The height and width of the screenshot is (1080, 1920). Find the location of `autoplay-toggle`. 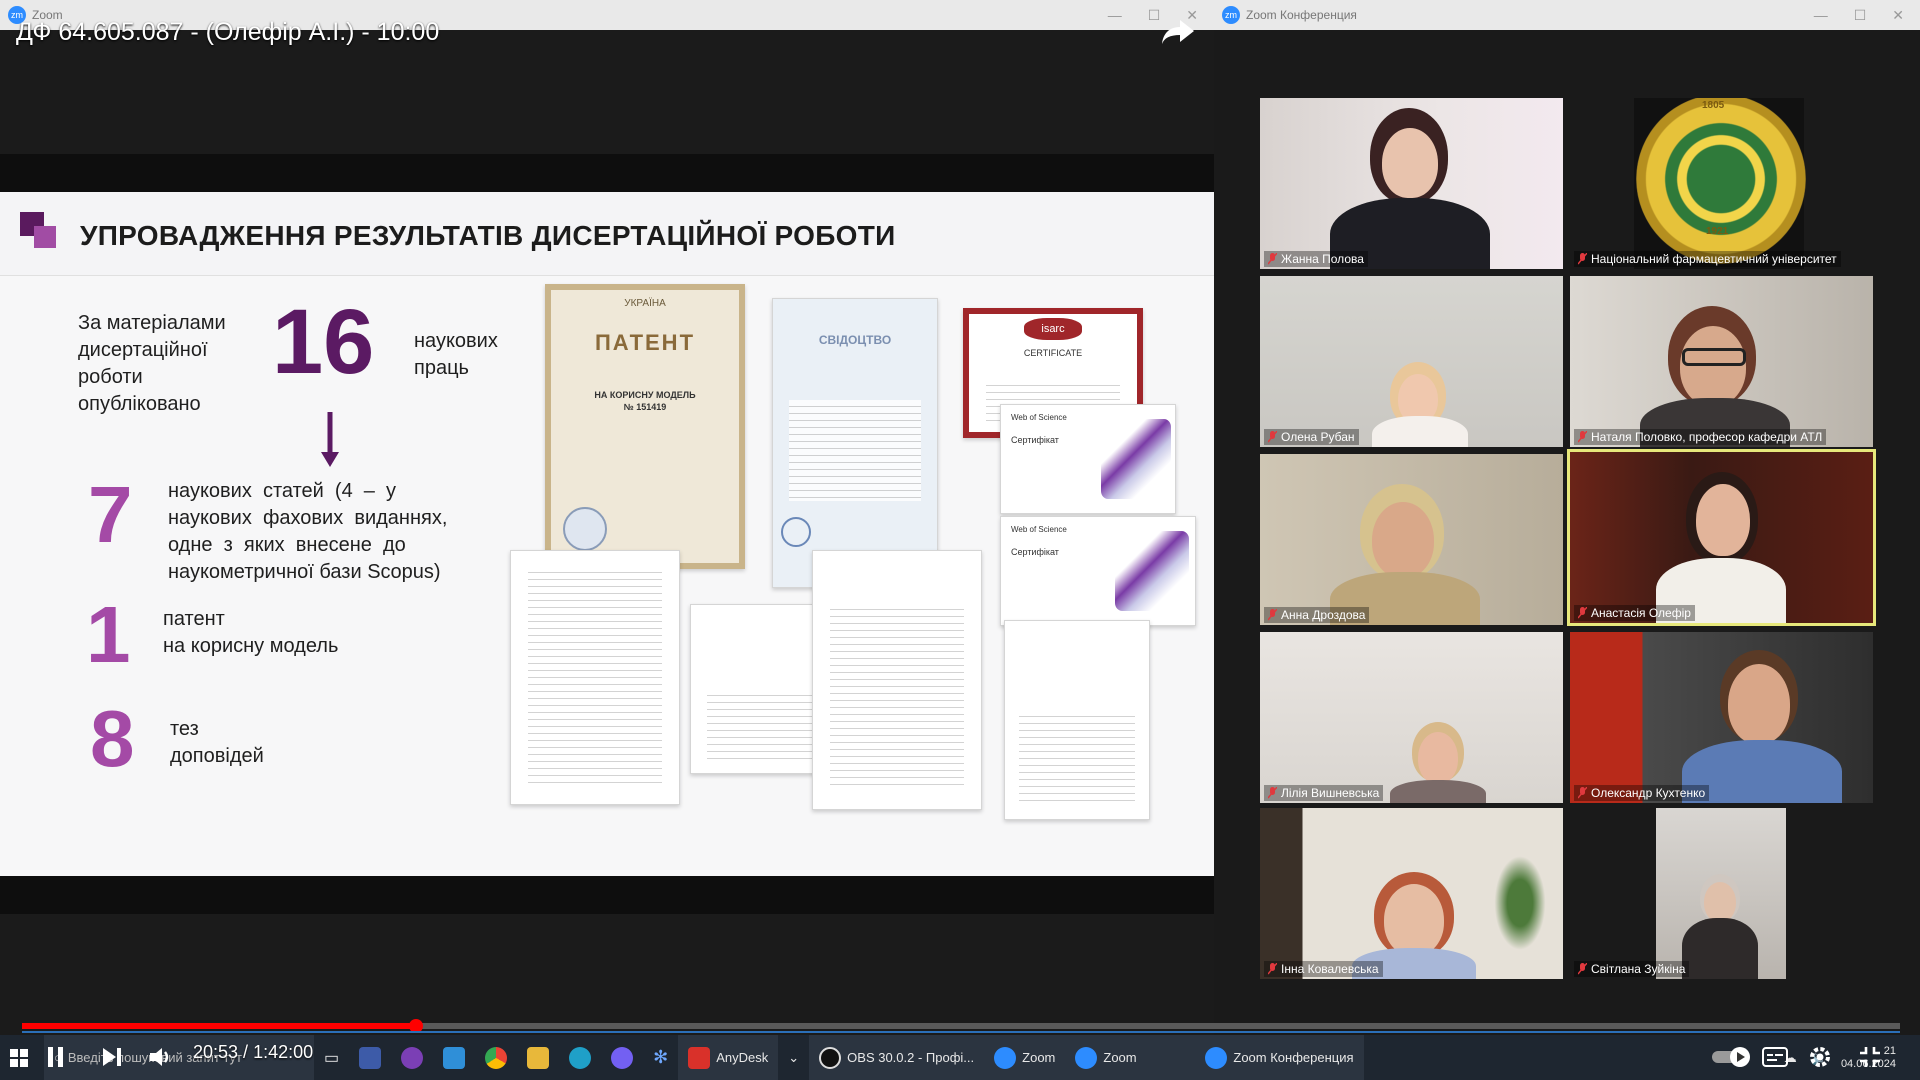

autoplay-toggle is located at coordinates (1733, 1057).